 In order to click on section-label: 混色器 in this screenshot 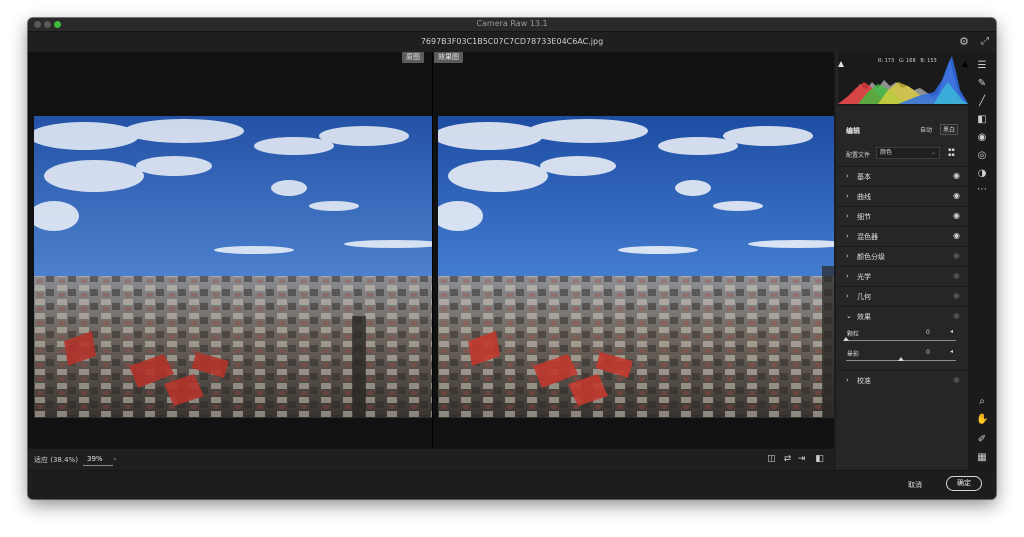, I will do `click(867, 237)`.